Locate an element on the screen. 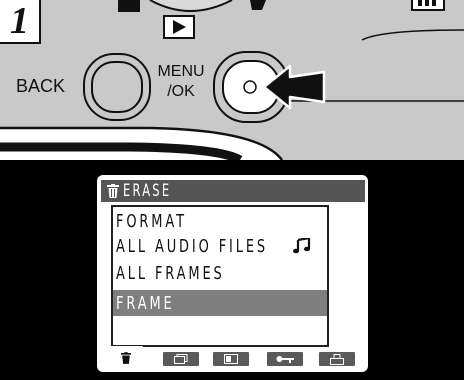  tab-erase is located at coordinates (126, 358).